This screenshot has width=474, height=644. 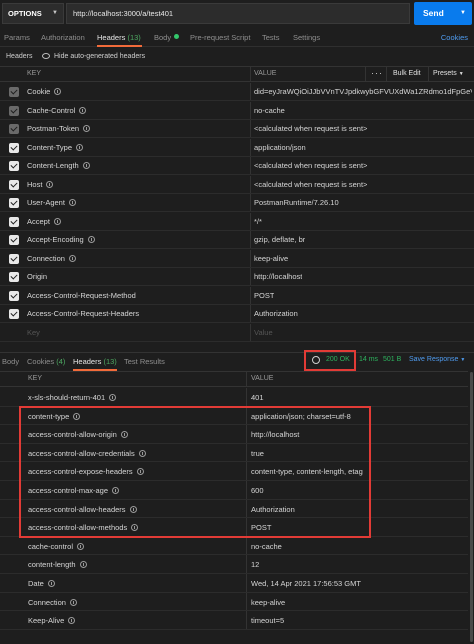 I want to click on response-header-row: x-sls-should-return-401 401, so click(x=234, y=397).